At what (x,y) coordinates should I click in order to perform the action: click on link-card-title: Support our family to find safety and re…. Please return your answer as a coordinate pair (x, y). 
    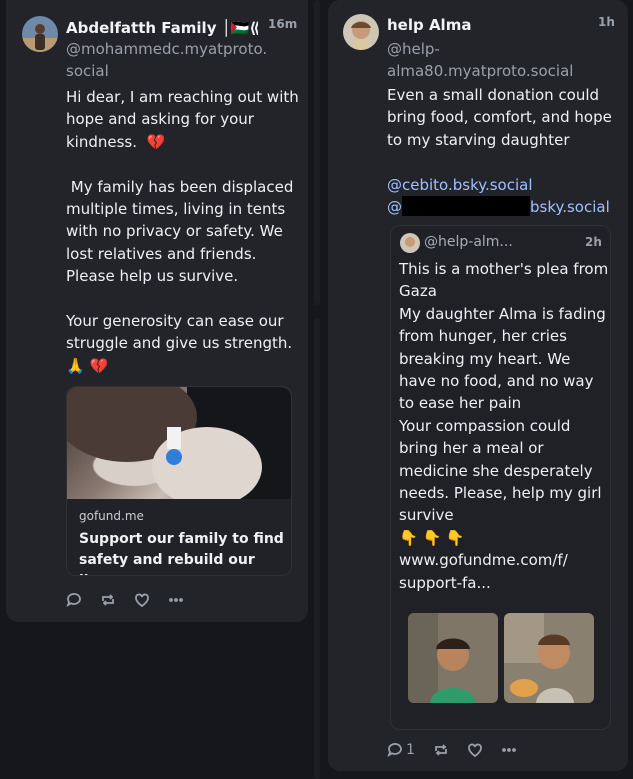
    Looking at the image, I should click on (181, 553).